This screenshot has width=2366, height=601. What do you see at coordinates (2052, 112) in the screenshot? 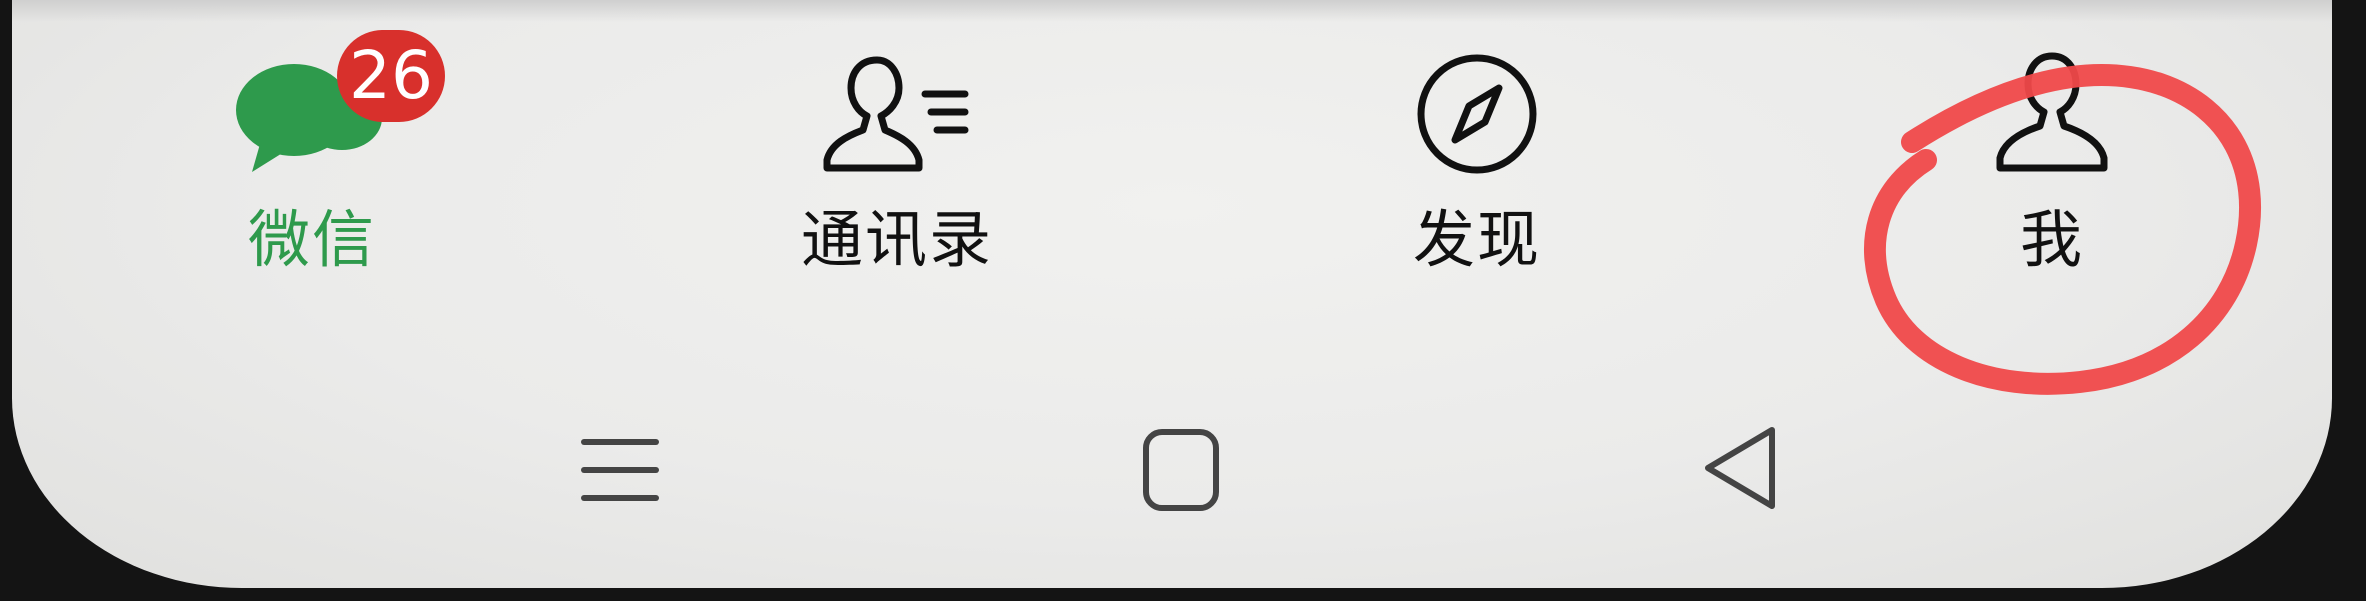
I see `person-icon` at bounding box center [2052, 112].